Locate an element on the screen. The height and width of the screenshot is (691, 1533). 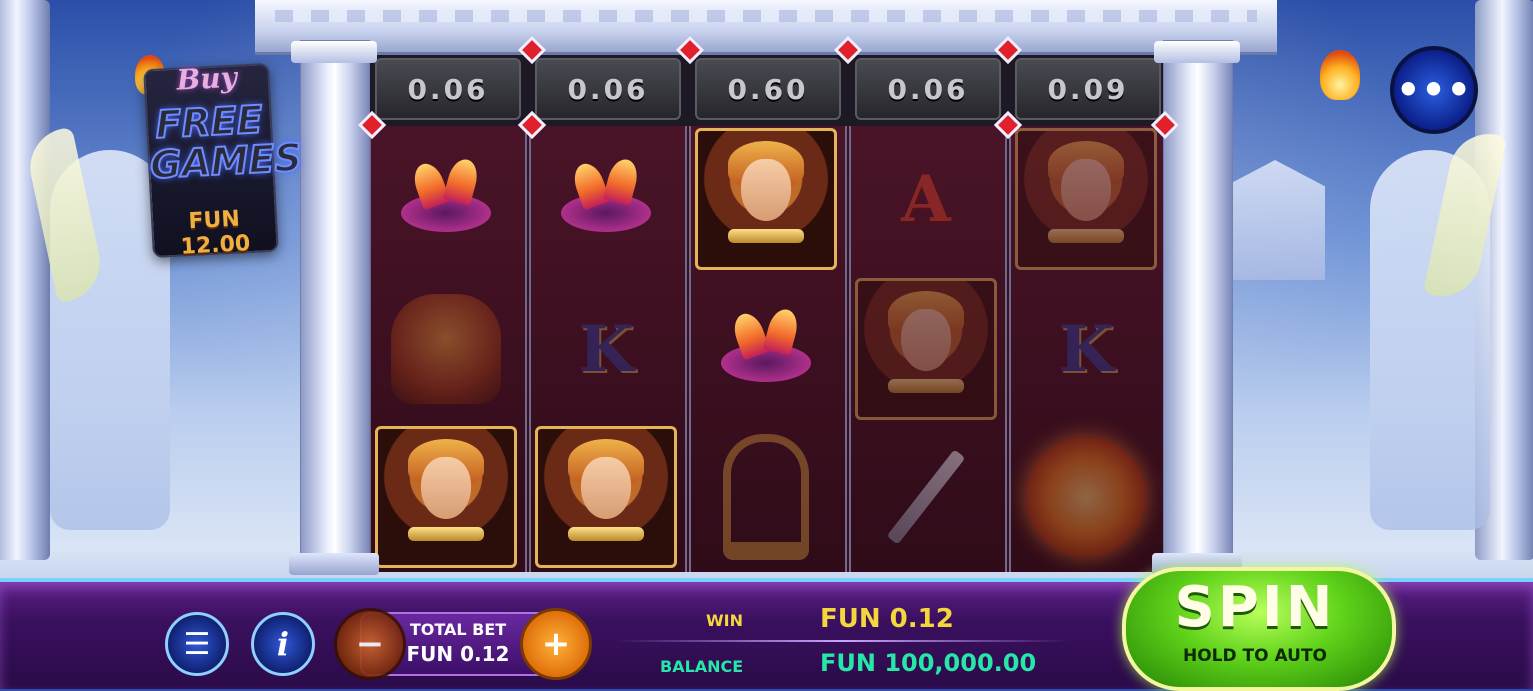
left-pillar is located at coordinates (334, 307).